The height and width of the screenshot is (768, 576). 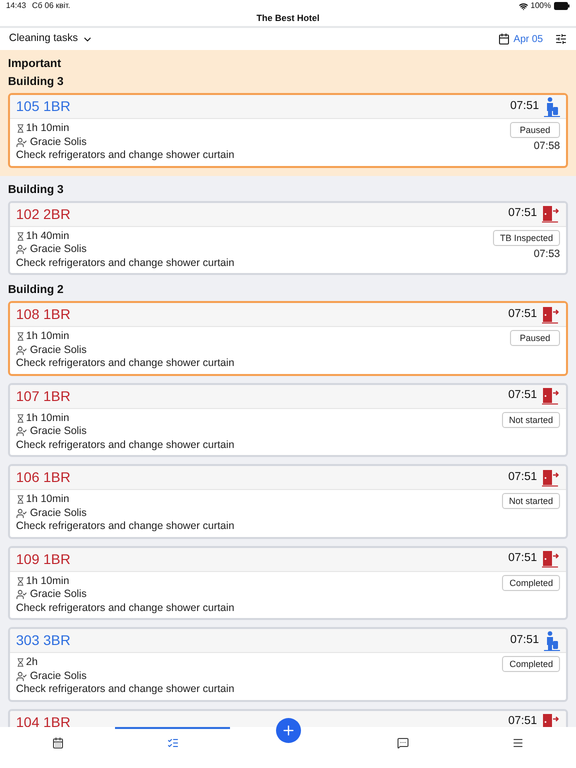 What do you see at coordinates (48, 236) in the screenshot?
I see `duration: 1h 40min` at bounding box center [48, 236].